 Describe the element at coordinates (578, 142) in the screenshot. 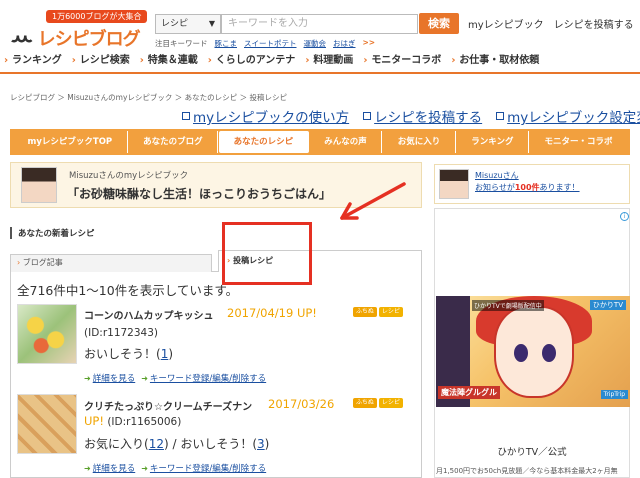

I see `tab-monitor: モニター・コラボ` at that location.